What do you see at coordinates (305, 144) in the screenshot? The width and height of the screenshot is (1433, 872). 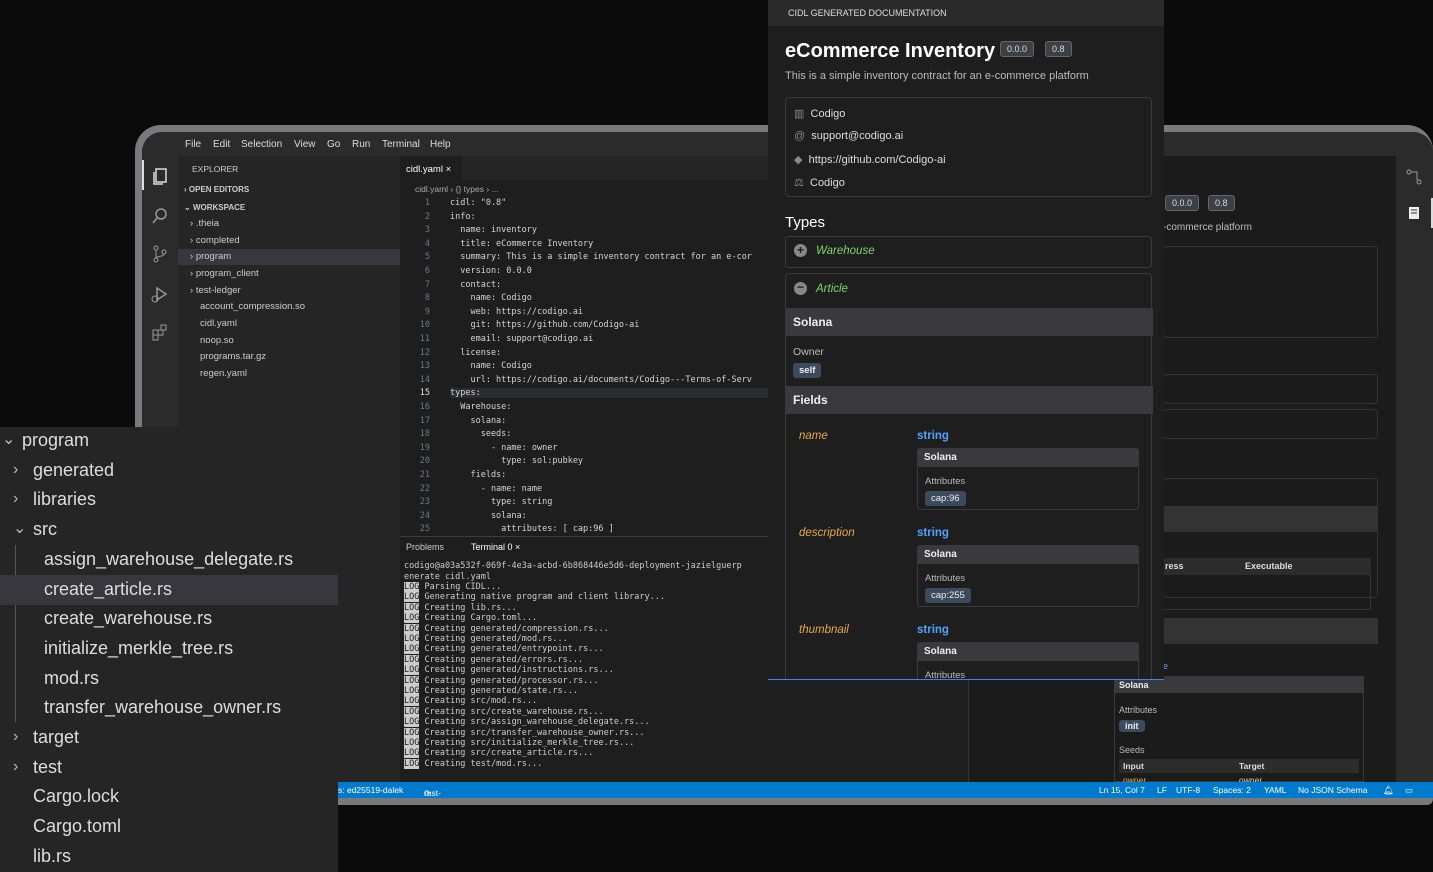 I see `menu-view: View` at bounding box center [305, 144].